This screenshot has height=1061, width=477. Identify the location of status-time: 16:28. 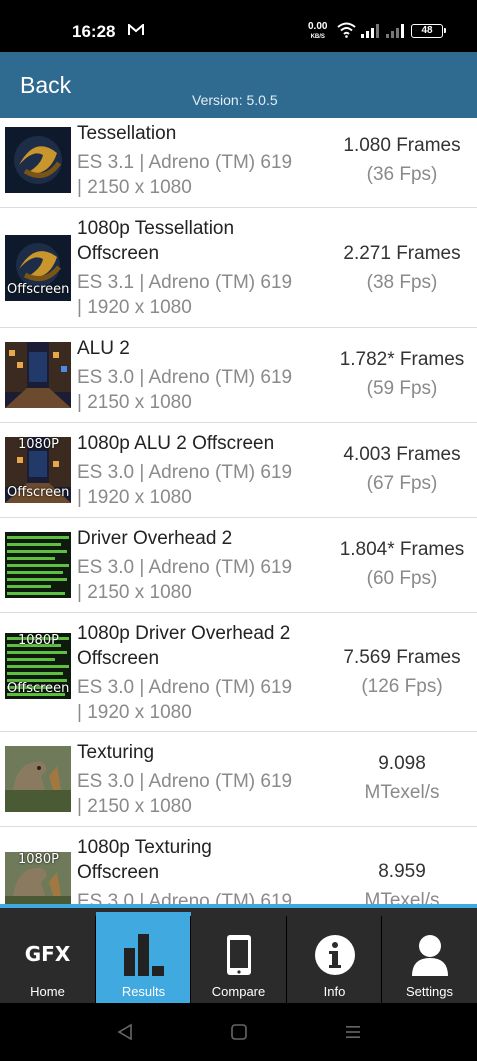
(94, 31).